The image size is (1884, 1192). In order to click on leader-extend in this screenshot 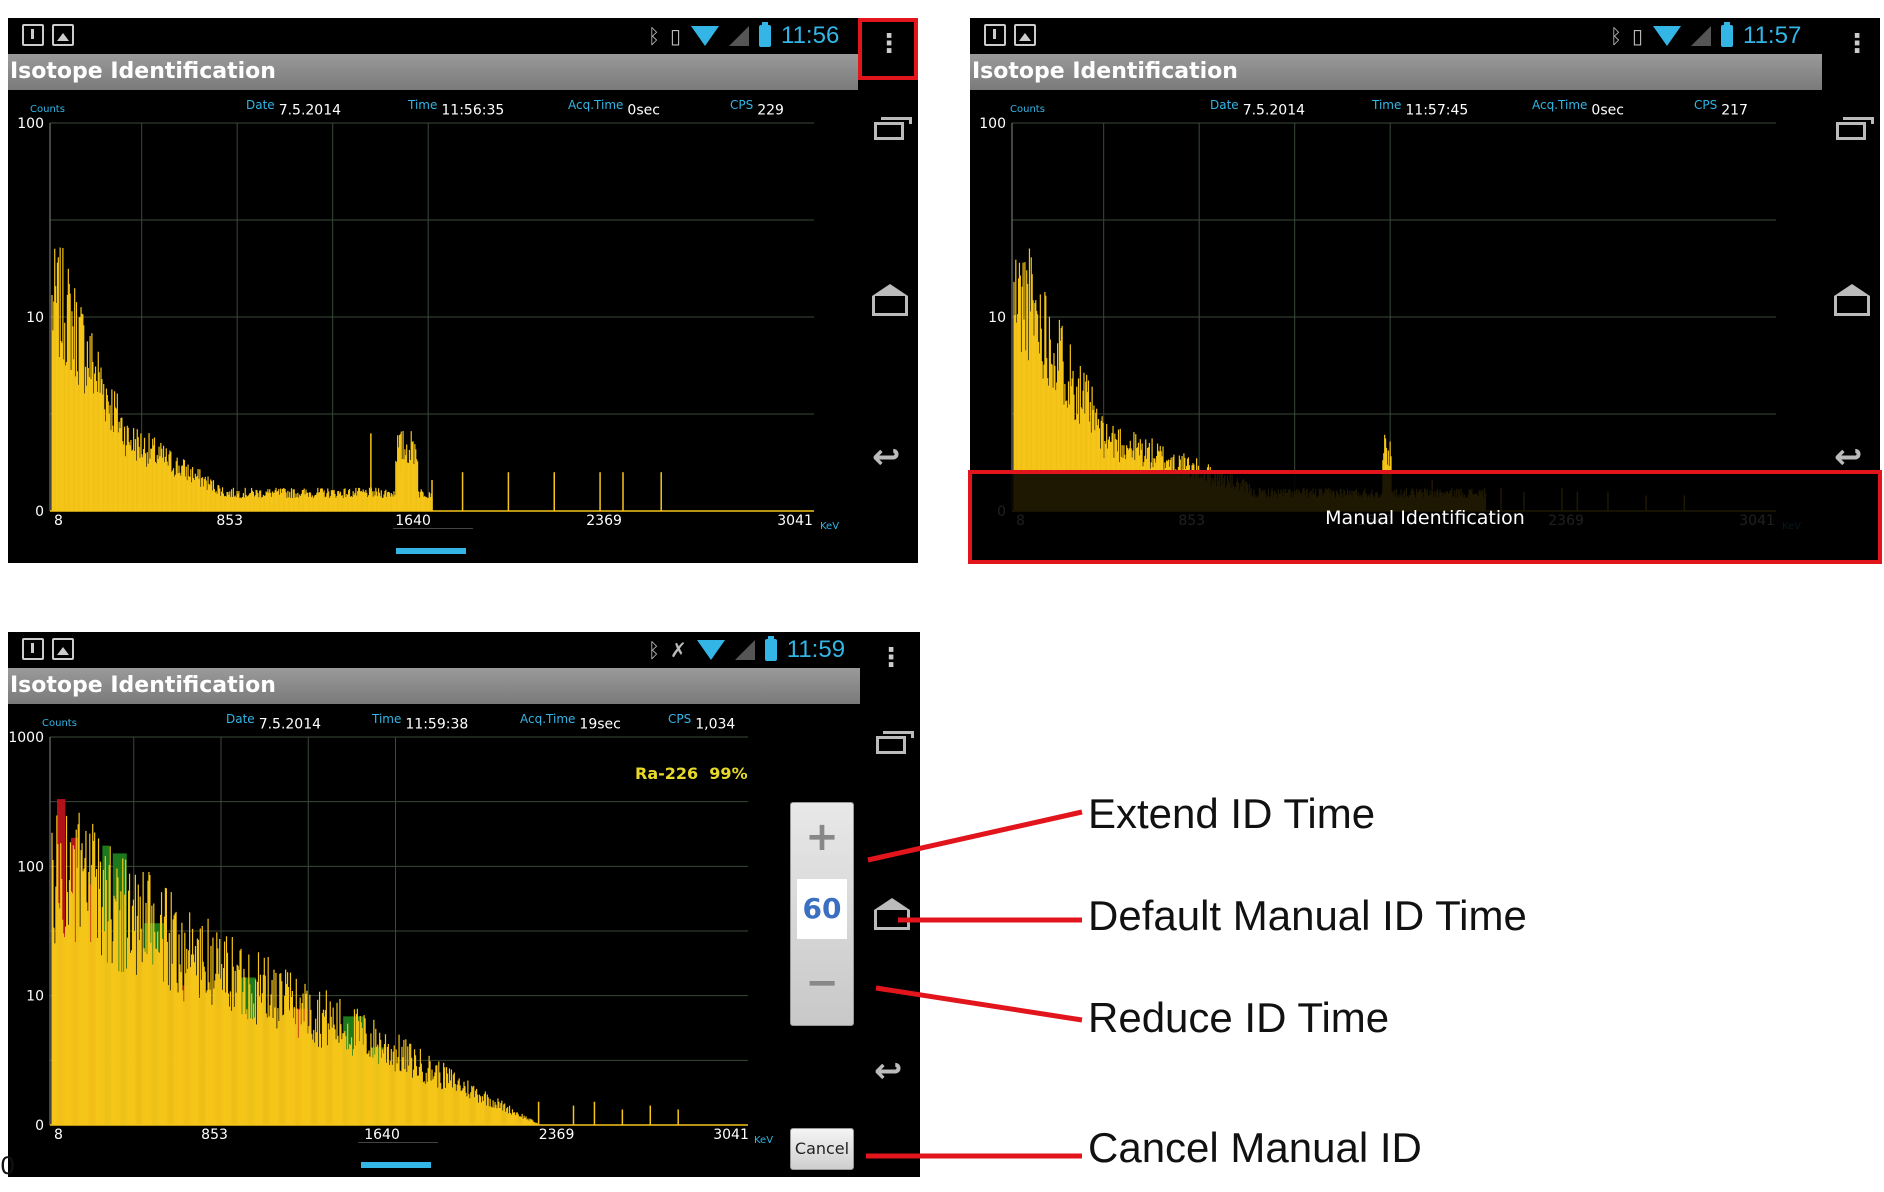, I will do `click(975, 836)`.